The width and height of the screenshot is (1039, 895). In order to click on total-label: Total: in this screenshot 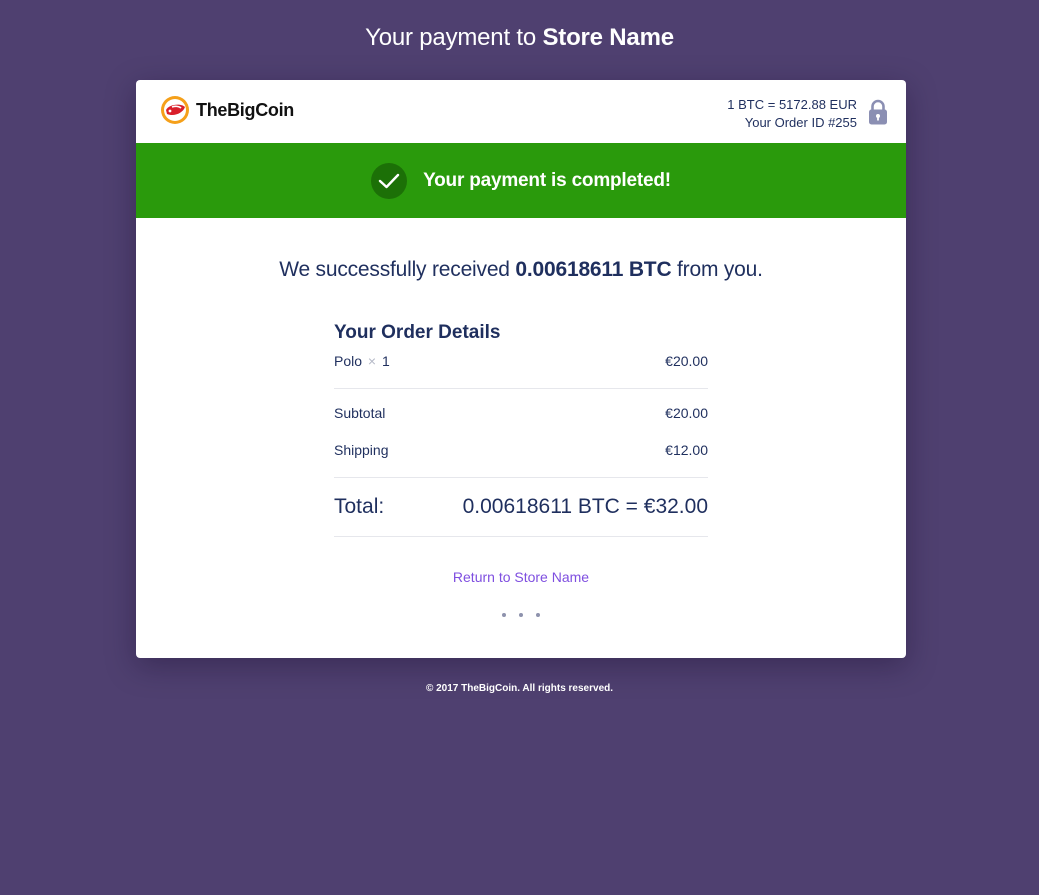, I will do `click(359, 506)`.